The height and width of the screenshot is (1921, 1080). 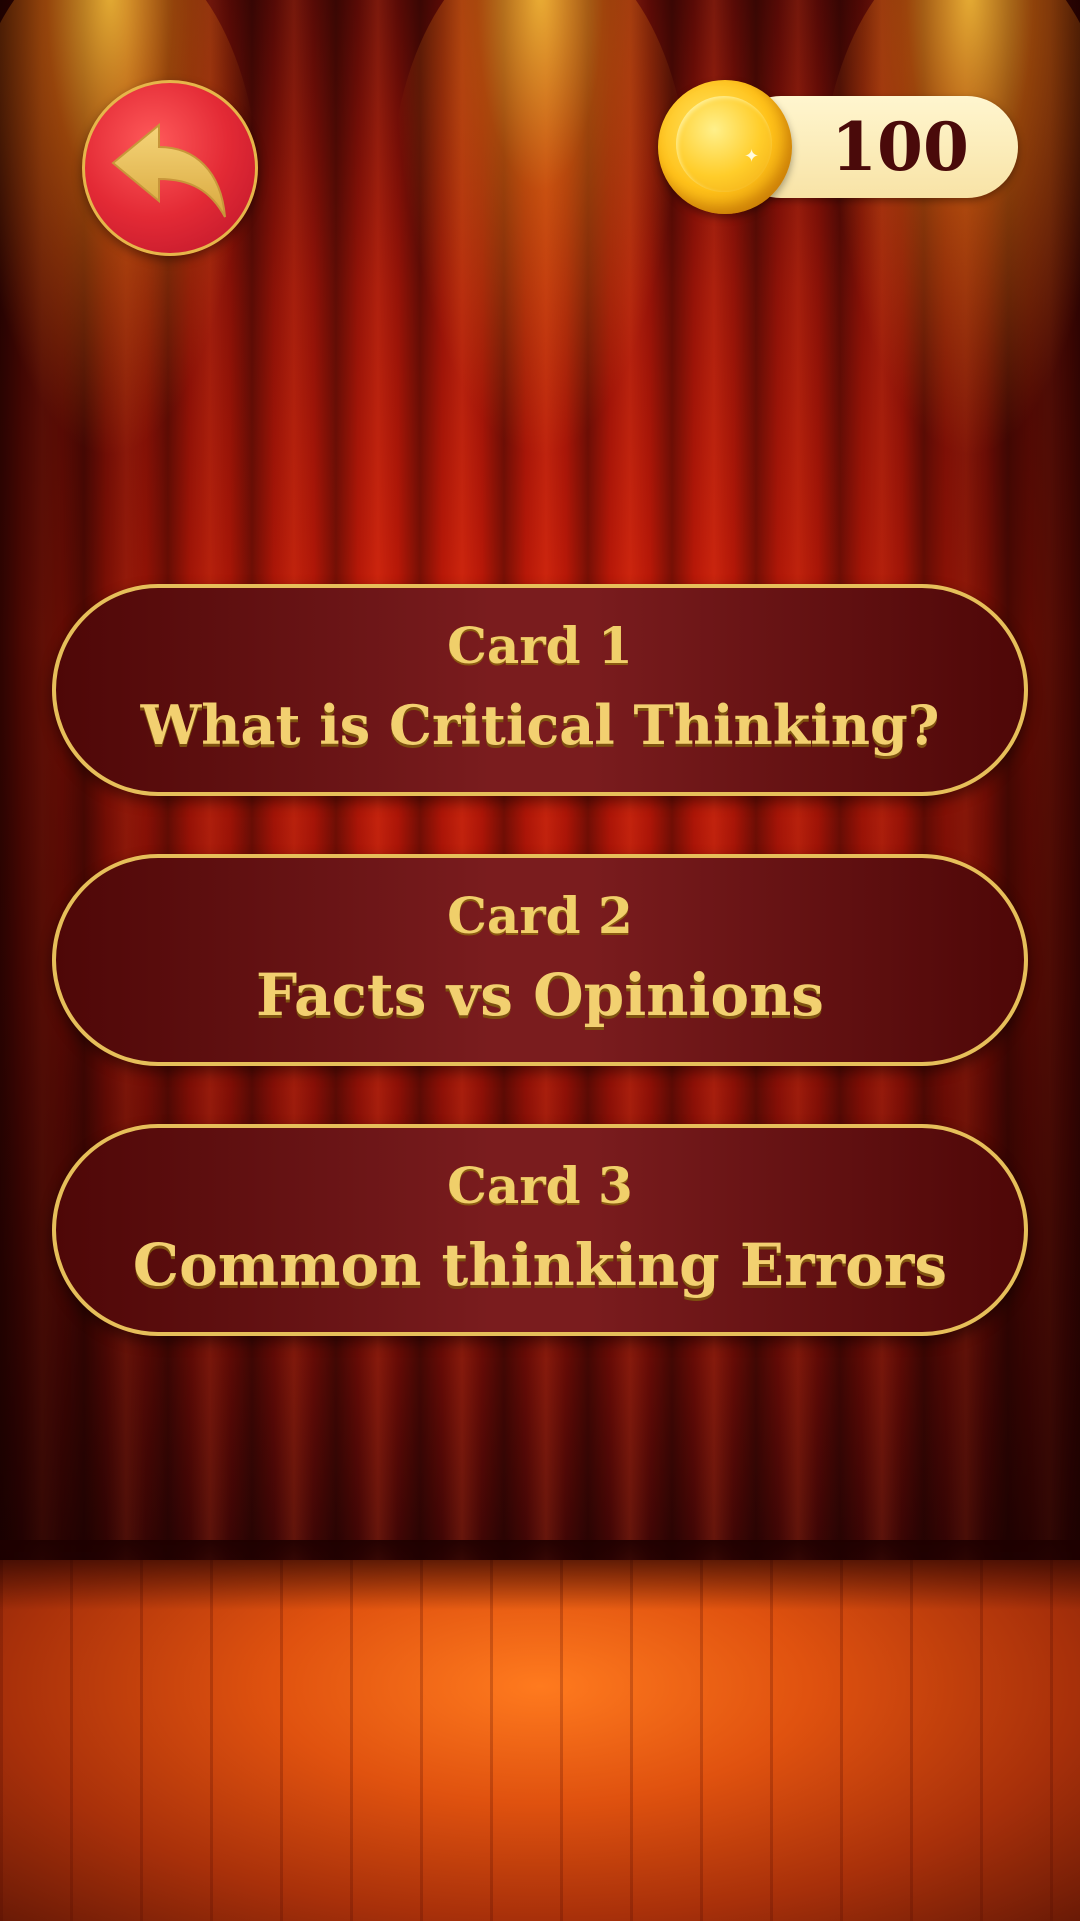 What do you see at coordinates (540, 645) in the screenshot?
I see `card-number: Card 1` at bounding box center [540, 645].